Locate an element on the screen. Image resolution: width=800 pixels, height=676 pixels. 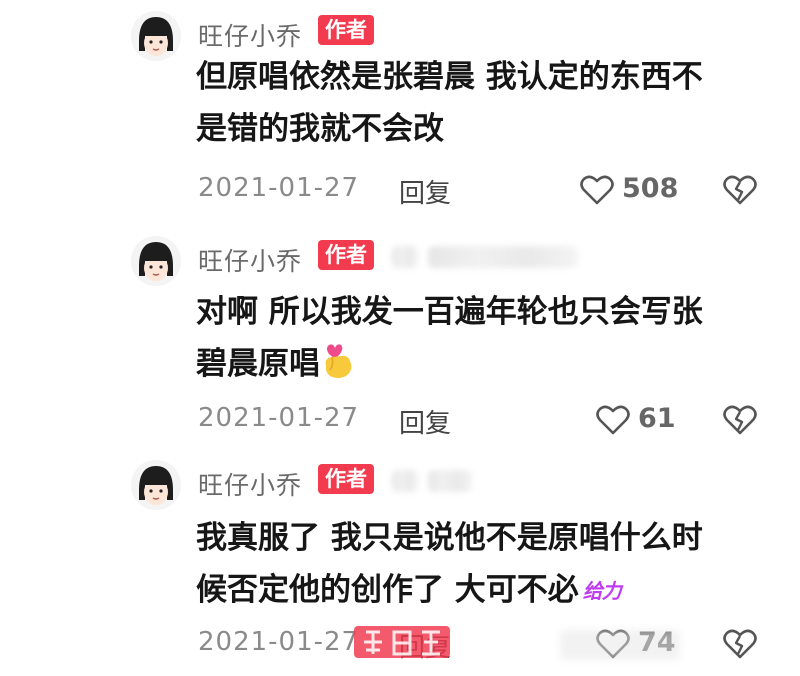
comment-body-line: 碧晨原唱 is located at coordinates (476, 364).